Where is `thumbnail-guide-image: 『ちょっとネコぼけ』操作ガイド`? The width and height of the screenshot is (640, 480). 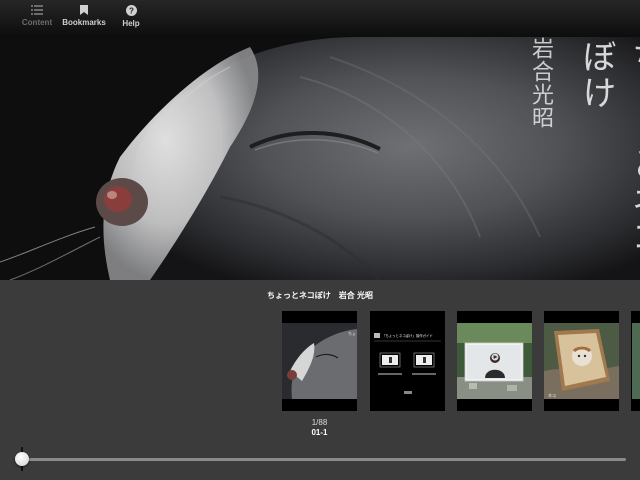
thumbnail-guide-image: 『ちょっとネコぼけ』操作ガイド is located at coordinates (407, 361).